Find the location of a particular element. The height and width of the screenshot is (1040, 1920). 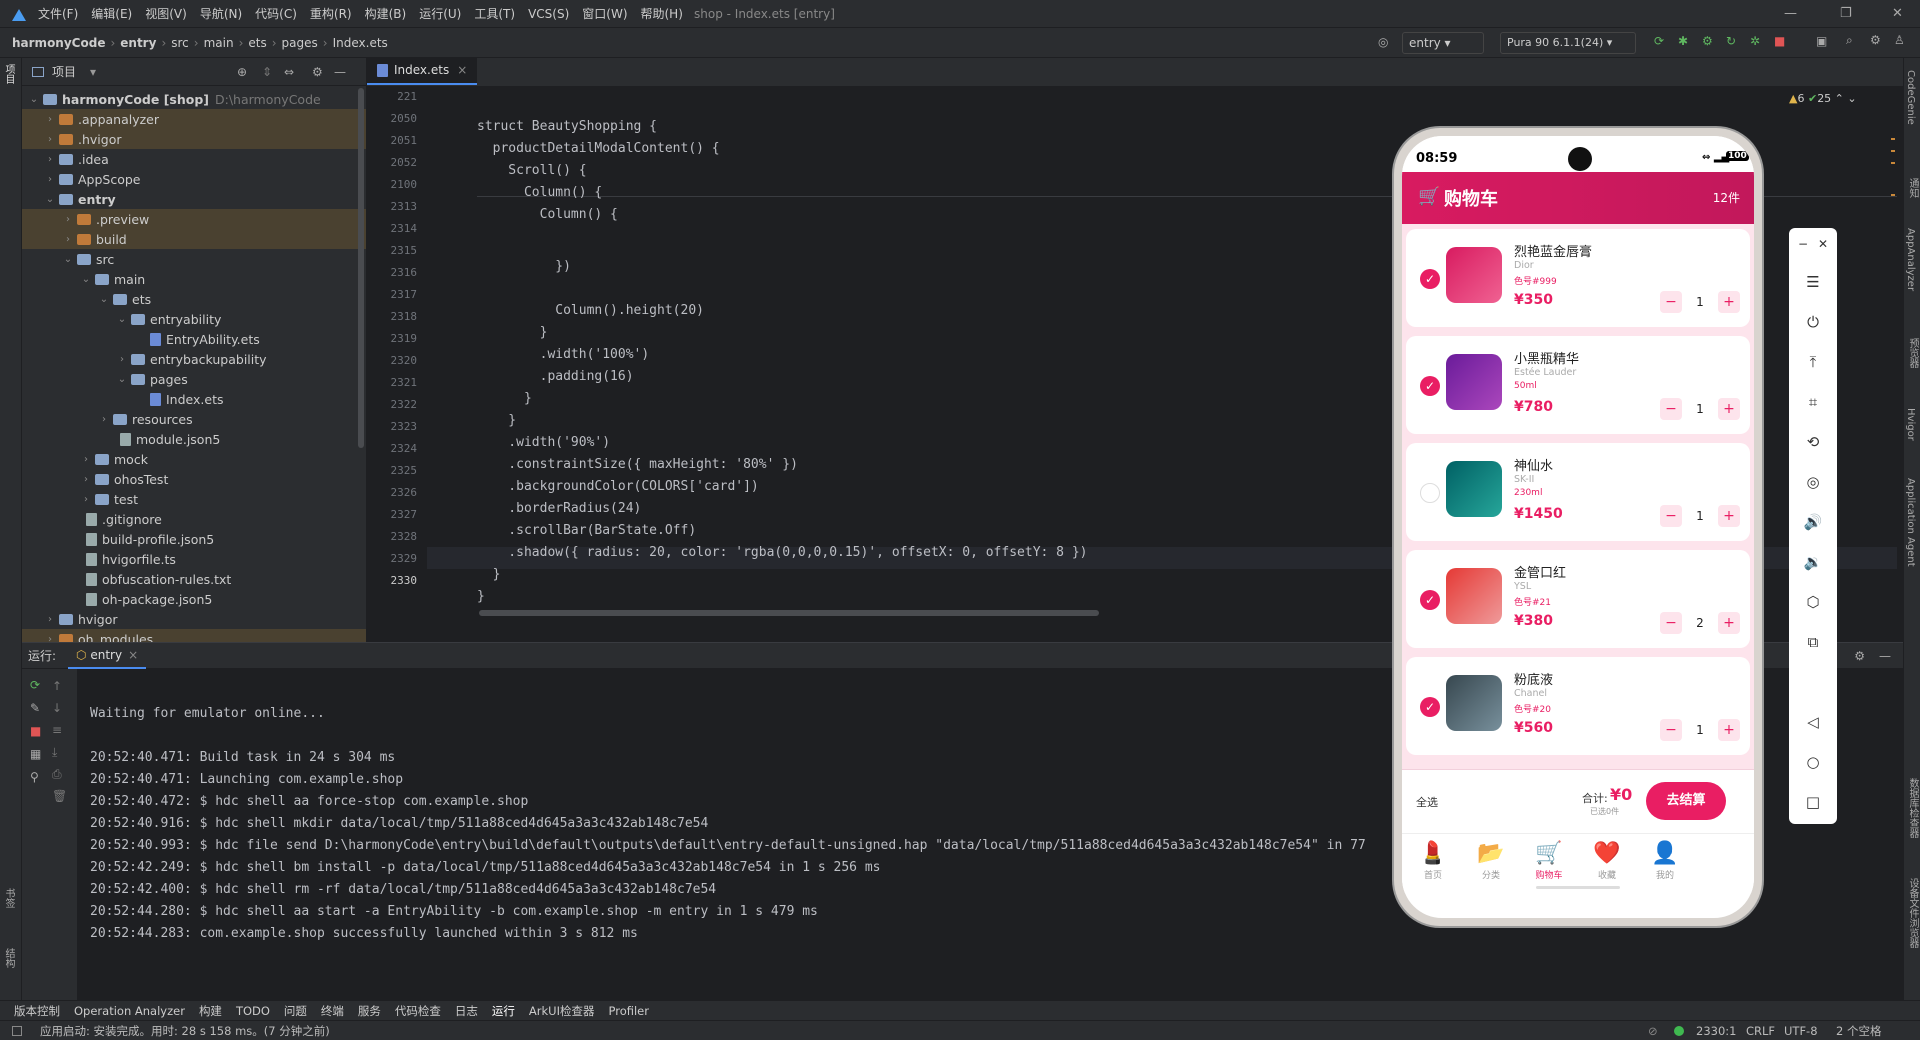

tree-item: › ohosTest is located at coordinates (194, 479).